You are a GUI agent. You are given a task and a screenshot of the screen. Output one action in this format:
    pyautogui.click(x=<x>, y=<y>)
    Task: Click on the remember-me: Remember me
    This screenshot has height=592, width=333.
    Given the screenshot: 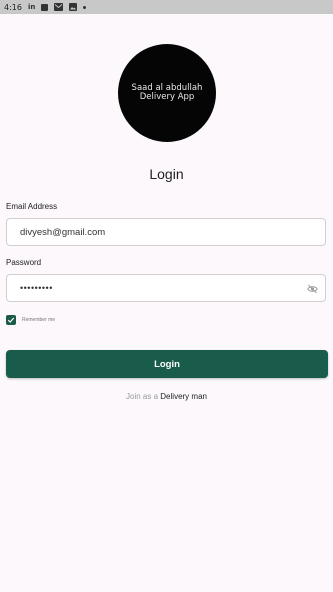 What is the action you would take?
    pyautogui.click(x=30, y=320)
    